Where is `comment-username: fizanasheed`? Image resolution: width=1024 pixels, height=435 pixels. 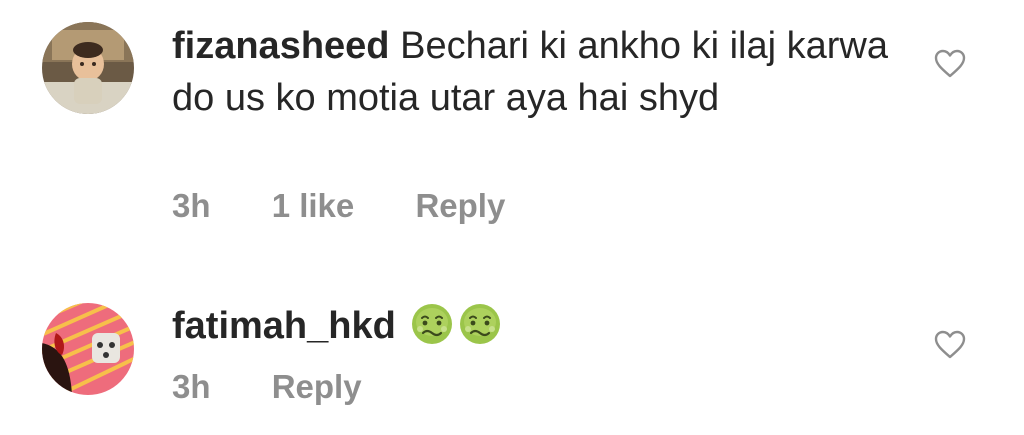 comment-username: fizanasheed is located at coordinates (281, 46).